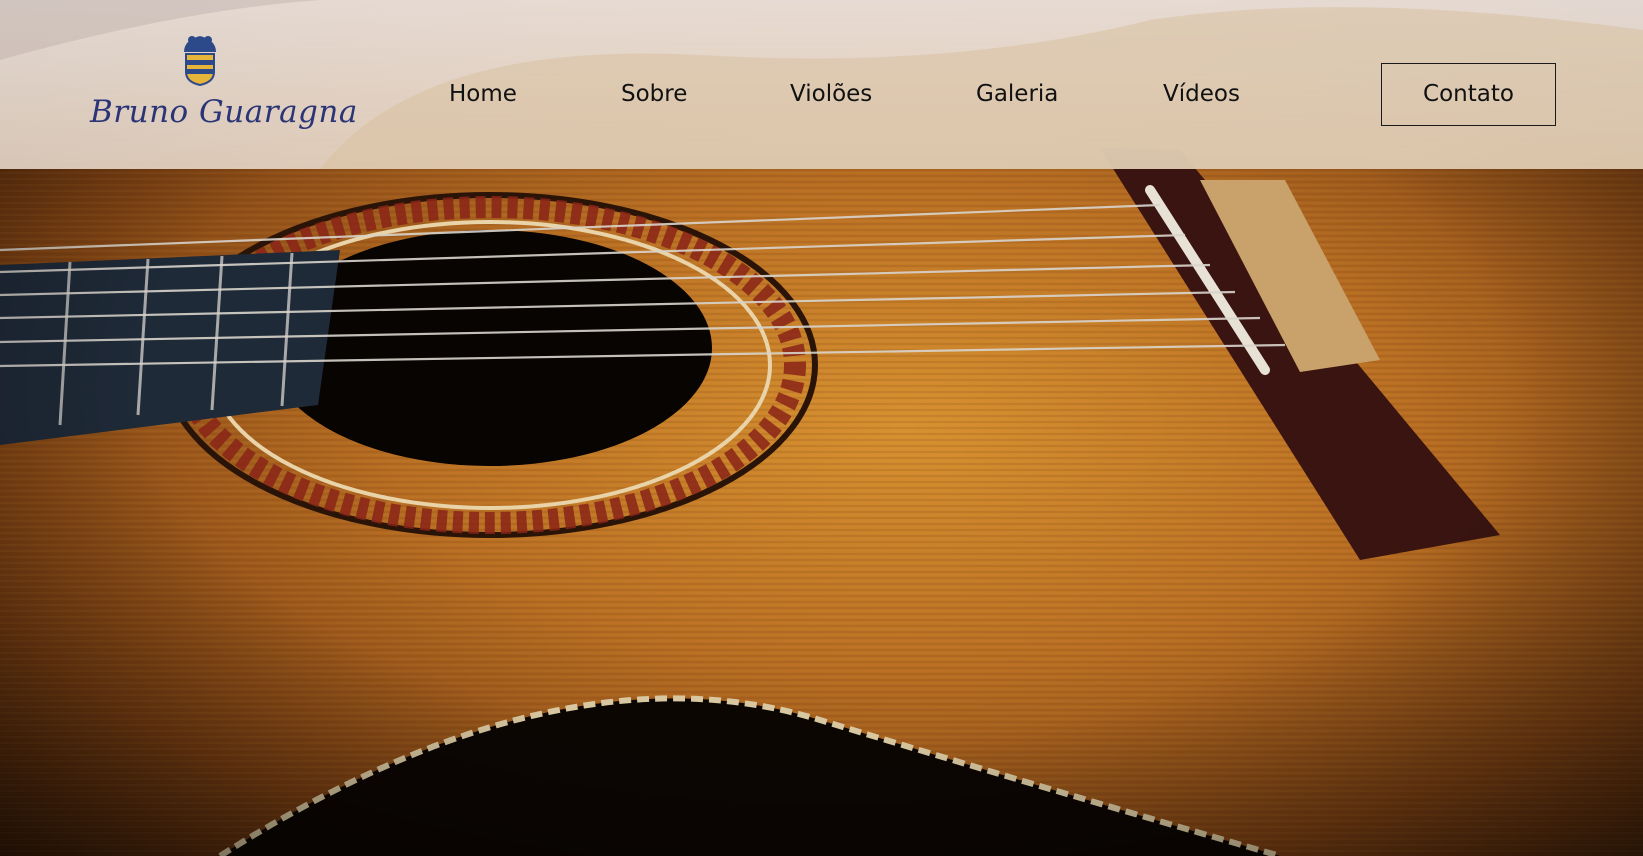  Describe the element at coordinates (200, 61) in the screenshot. I see `coat-of-arms-icon` at that location.